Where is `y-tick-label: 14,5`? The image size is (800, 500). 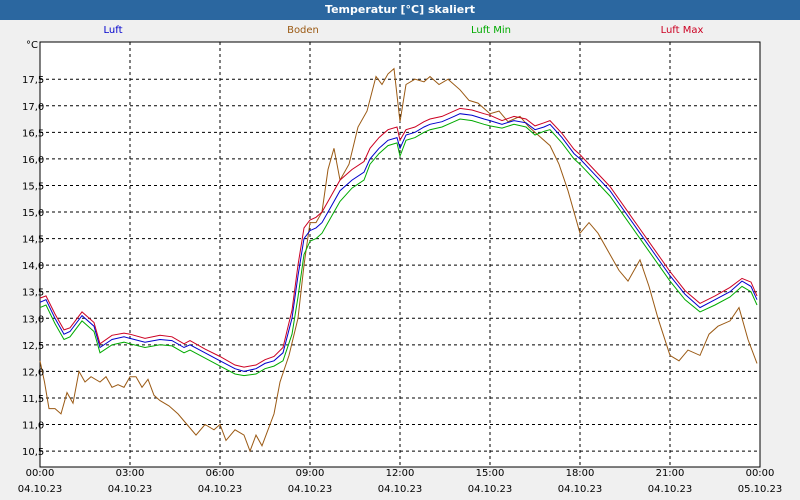 y-tick-label: 14,5 is located at coordinates (33, 240).